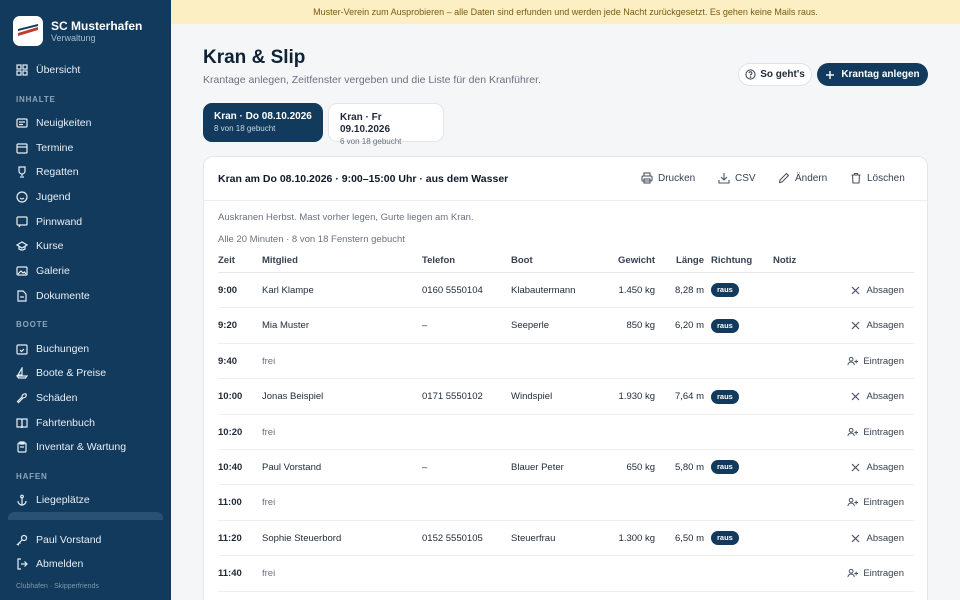 This screenshot has width=960, height=600. Describe the element at coordinates (543, 290) in the screenshot. I see `slot-boat: Klabautermann` at that location.